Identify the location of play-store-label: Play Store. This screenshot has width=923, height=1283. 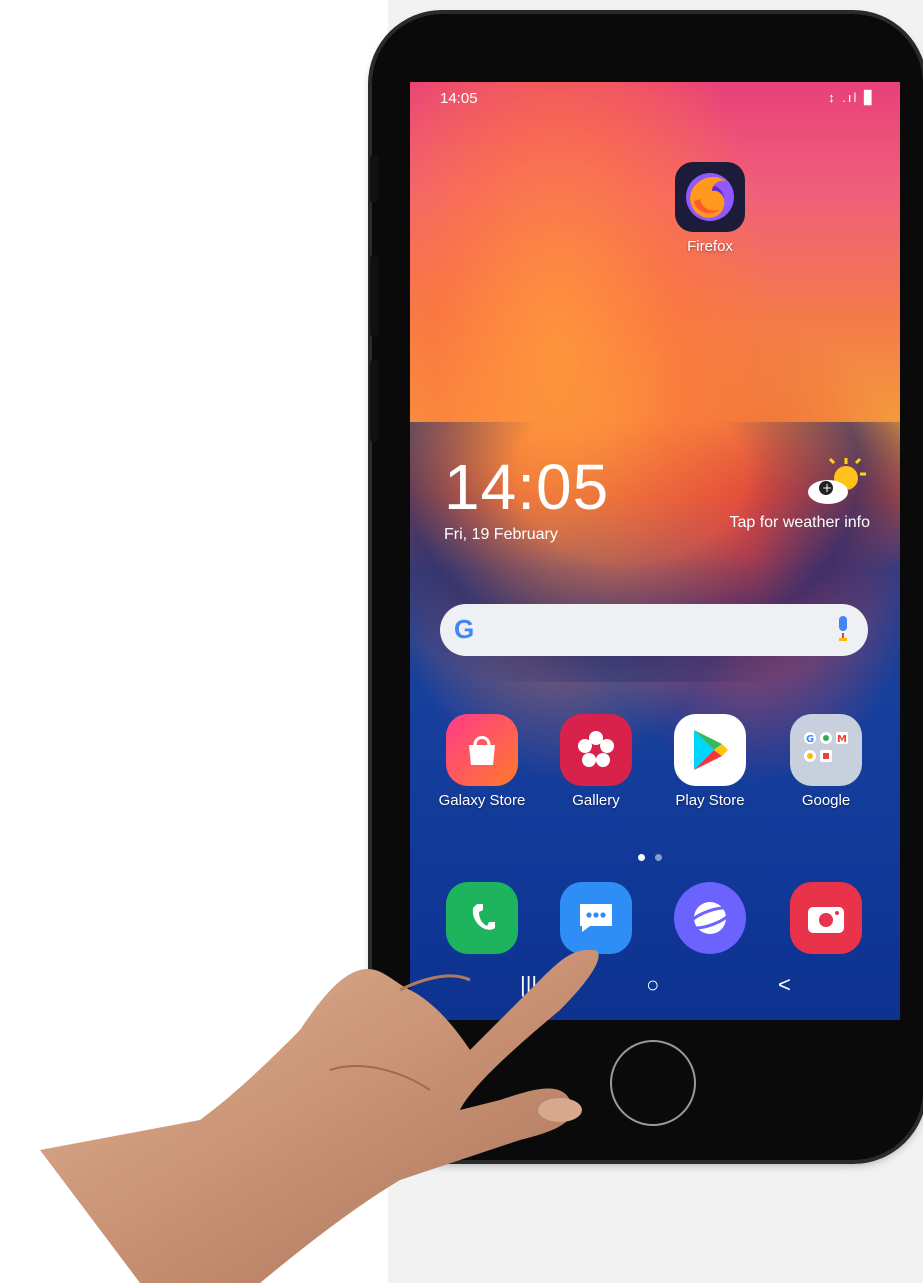
(710, 800).